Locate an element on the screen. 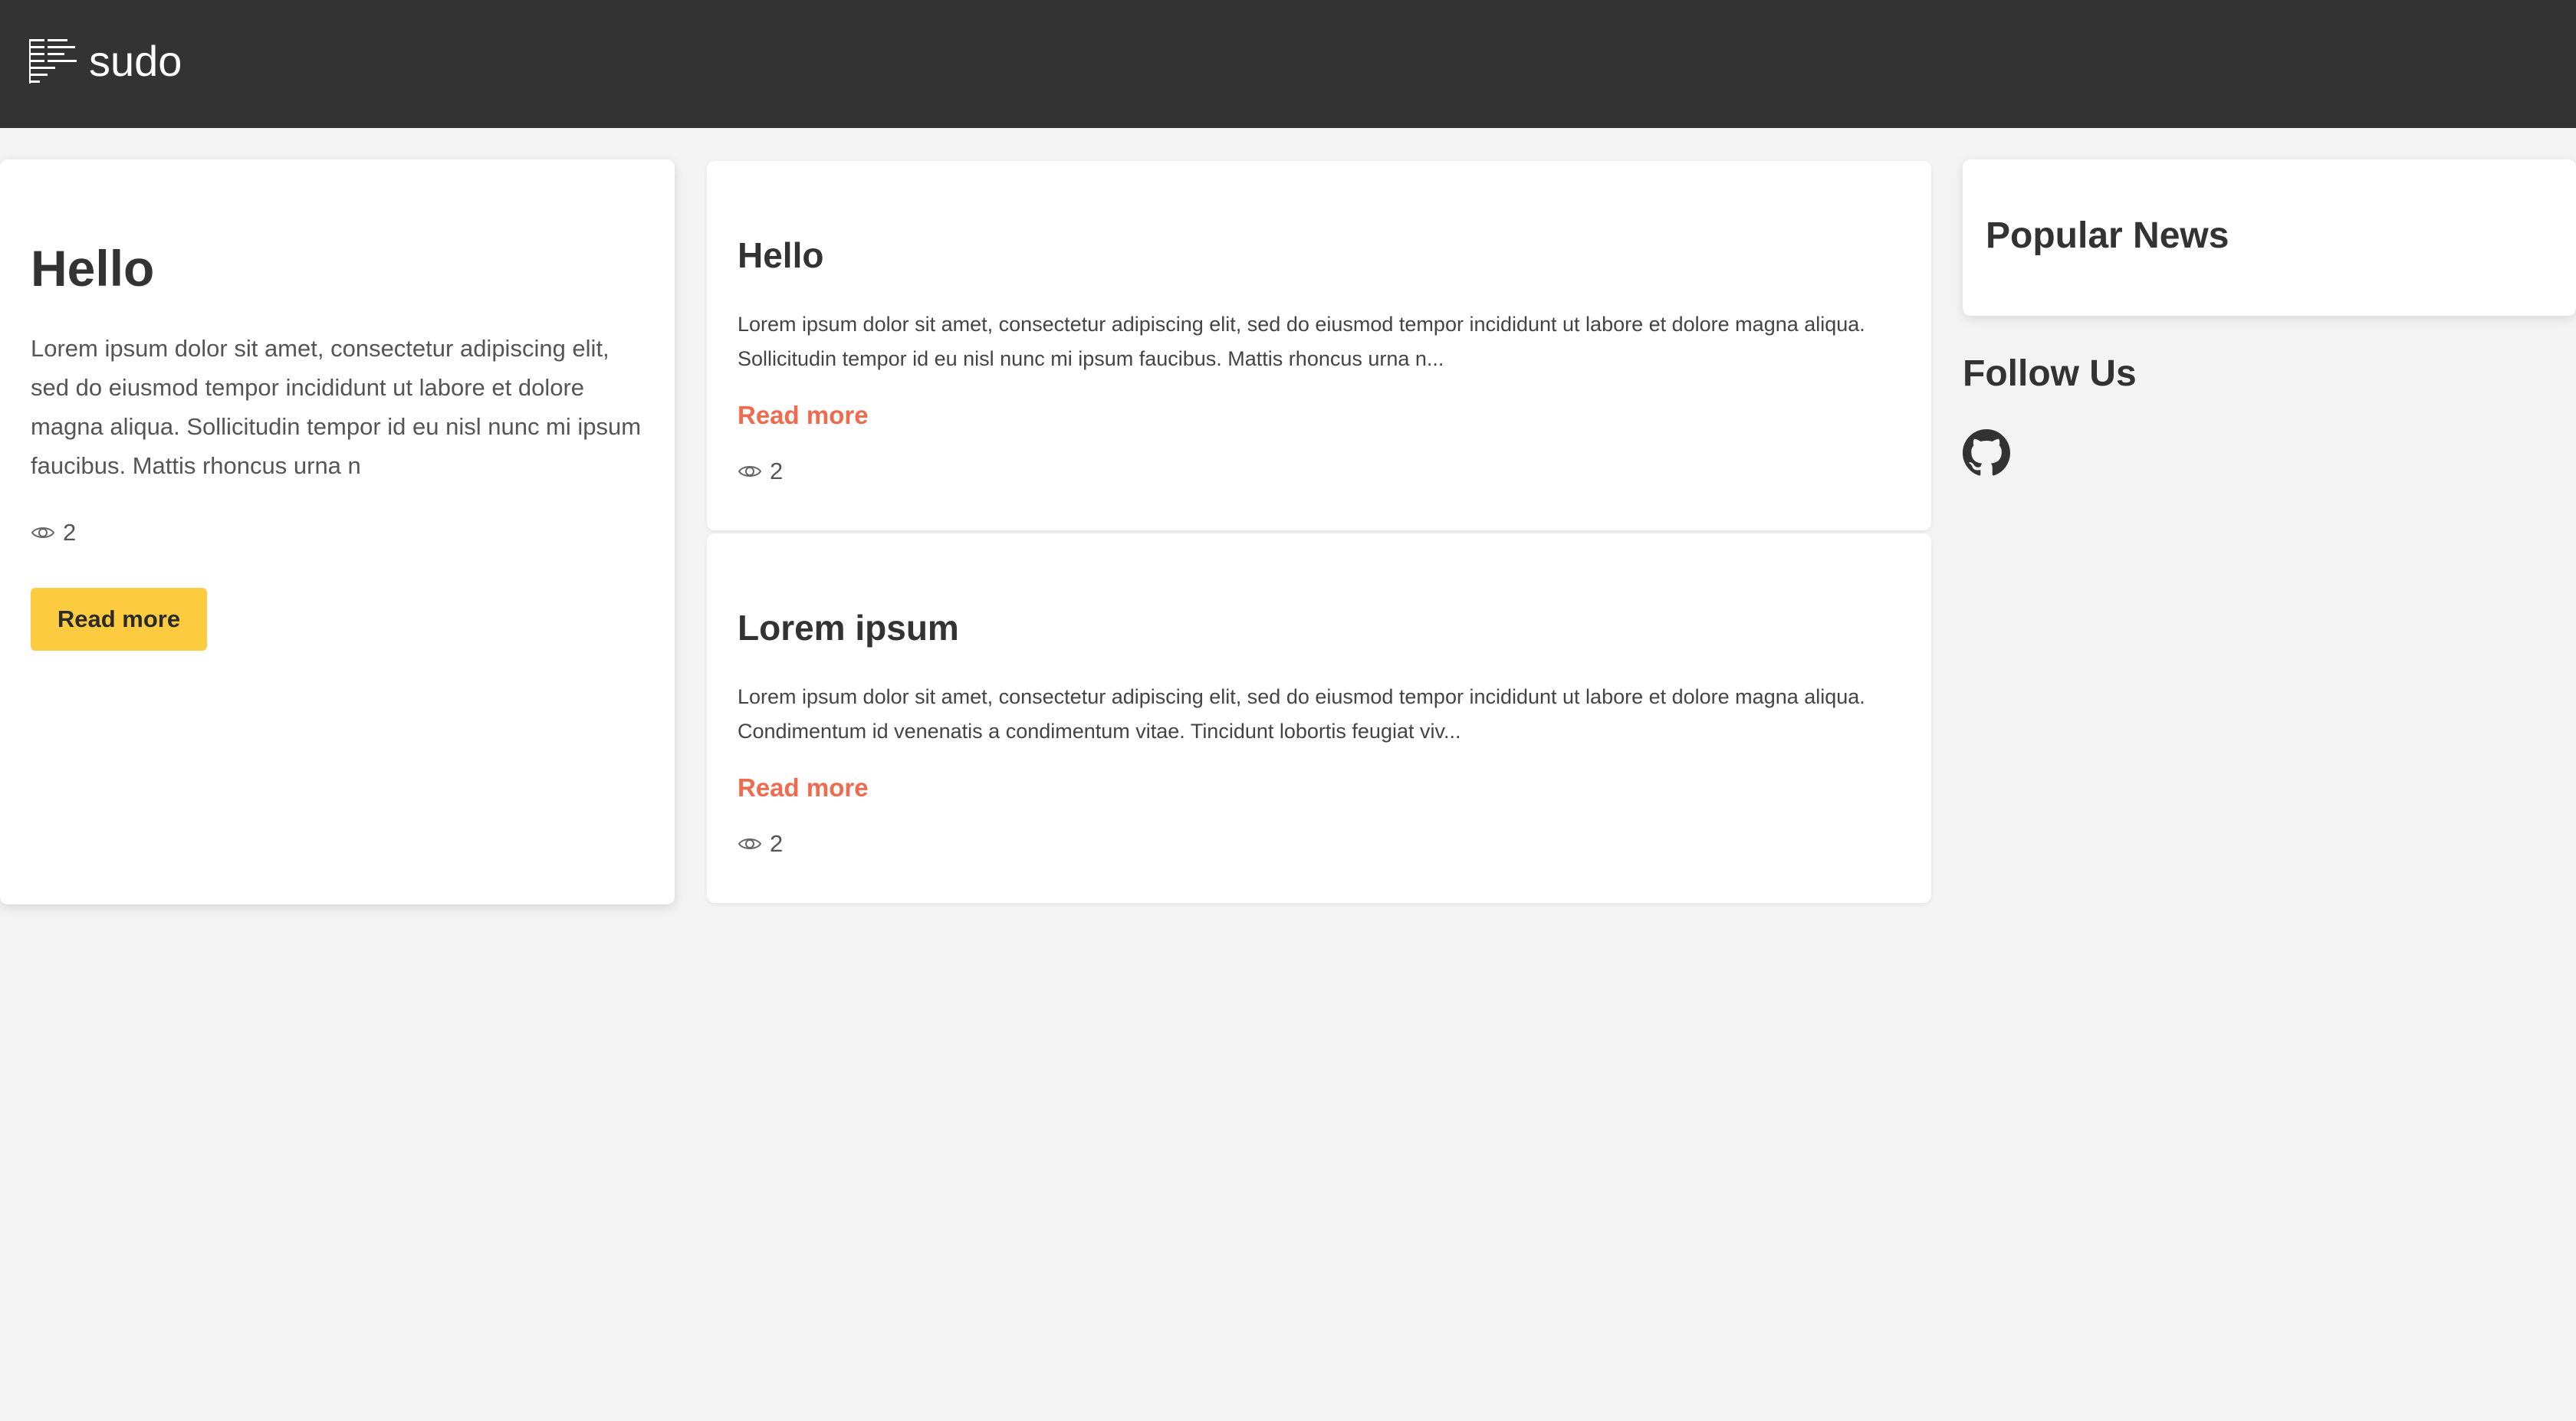  featured-post-views: 2 is located at coordinates (337, 532).